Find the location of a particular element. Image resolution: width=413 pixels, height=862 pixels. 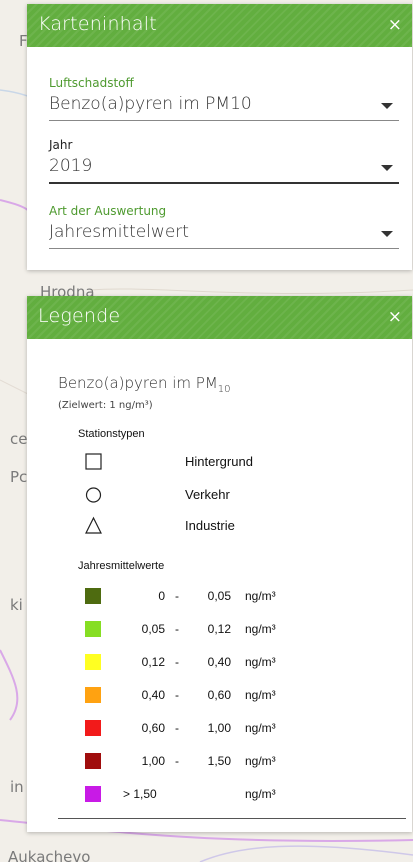

square-icon is located at coordinates (93, 461).